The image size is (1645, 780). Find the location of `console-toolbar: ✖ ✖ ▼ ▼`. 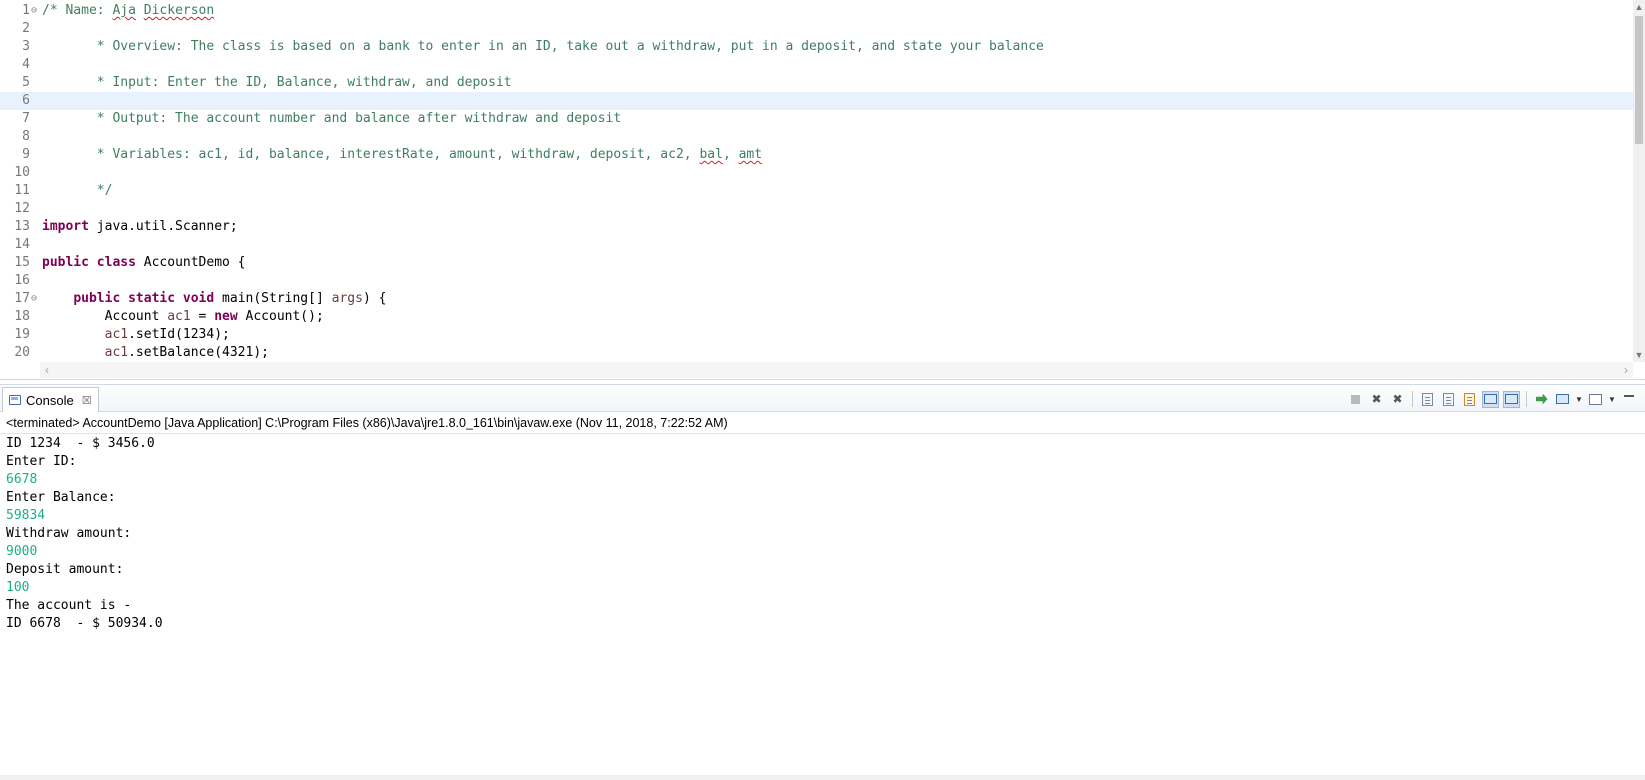

console-toolbar: ✖ ✖ ▼ ▼ is located at coordinates (1492, 399).